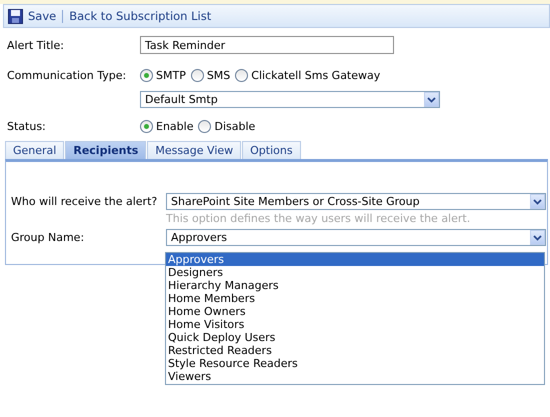  Describe the element at coordinates (315, 75) in the screenshot. I see `radio-label: Clickatell Sms Gateway` at that location.